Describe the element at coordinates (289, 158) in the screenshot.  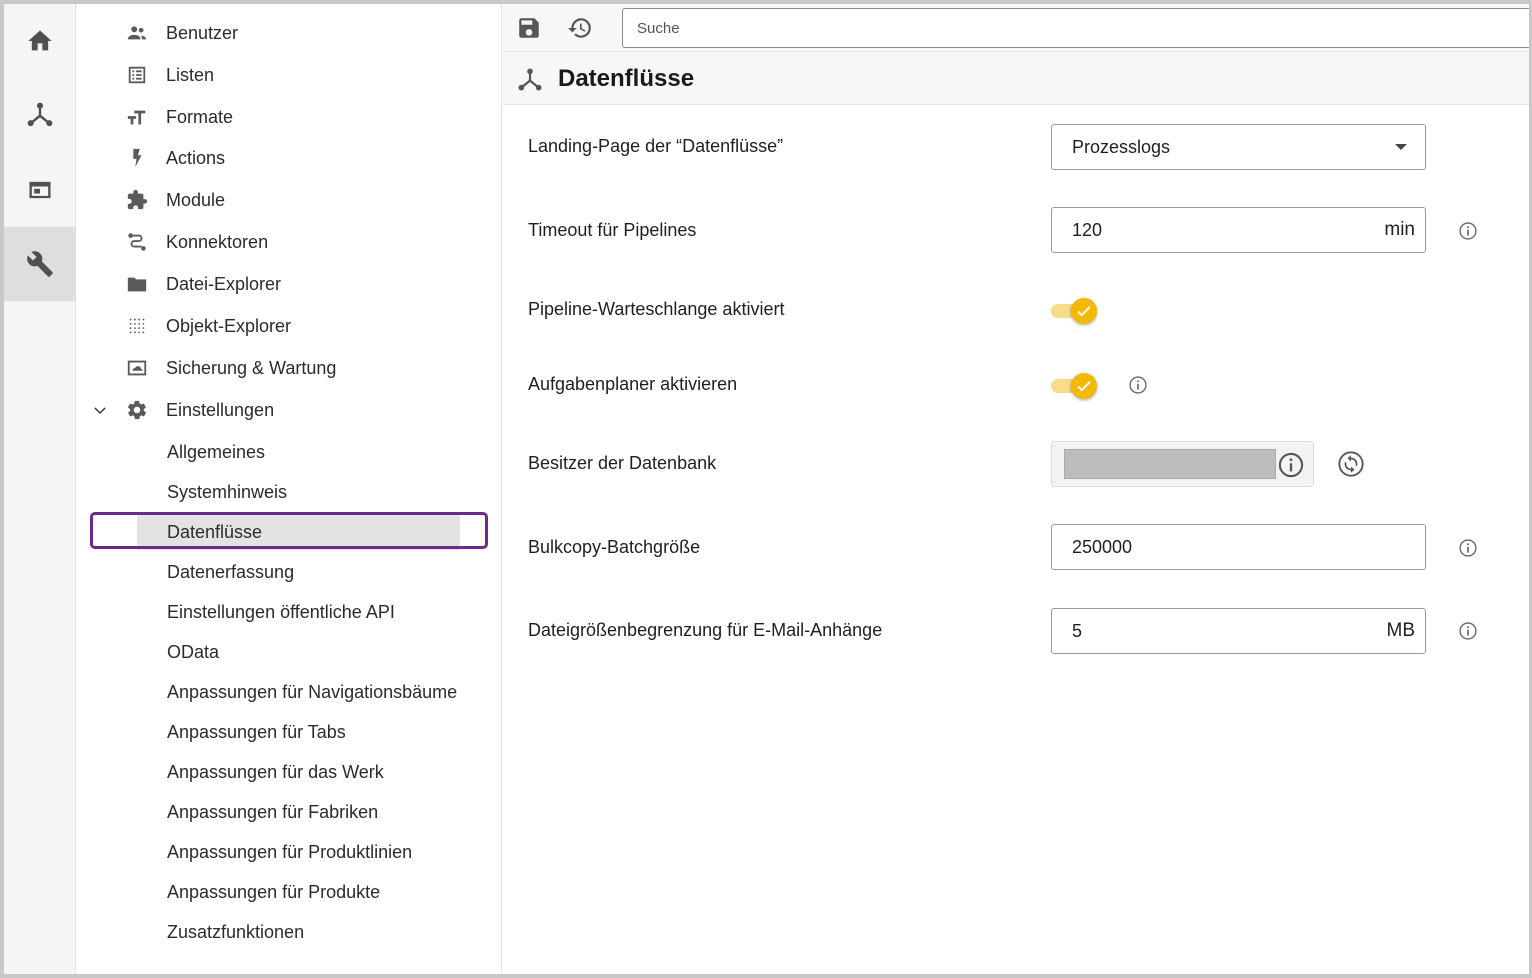
I see `nav-item-actions: Actions` at that location.